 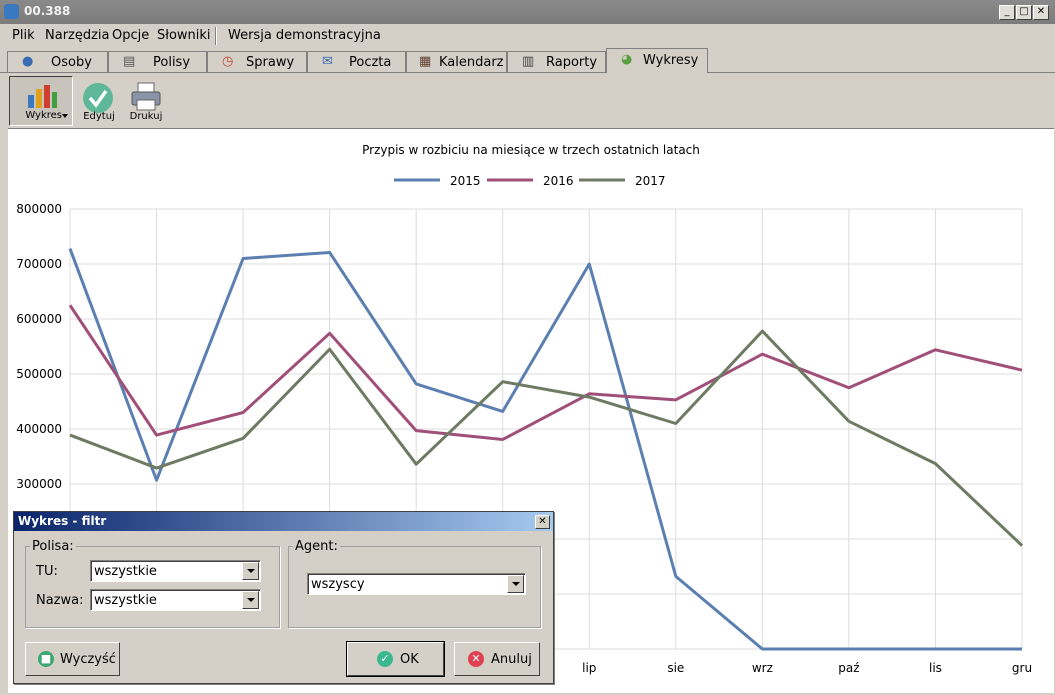 What do you see at coordinates (527, 12) in the screenshot?
I see `window-titlebar: 00.388 _ □ ✕` at bounding box center [527, 12].